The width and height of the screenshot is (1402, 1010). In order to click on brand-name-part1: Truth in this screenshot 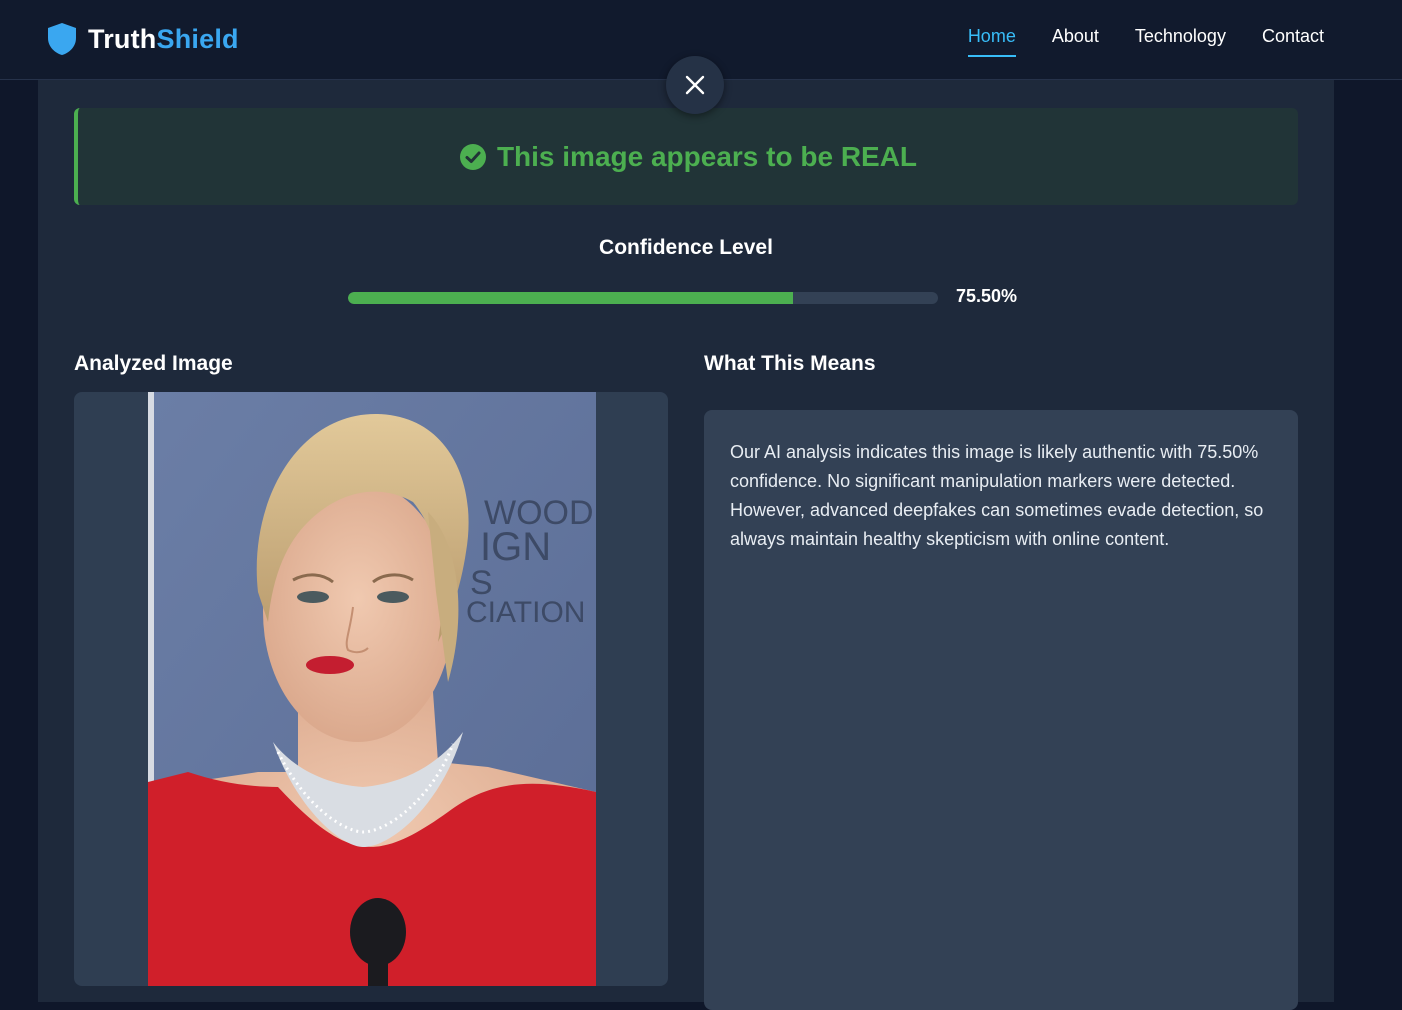, I will do `click(122, 38)`.